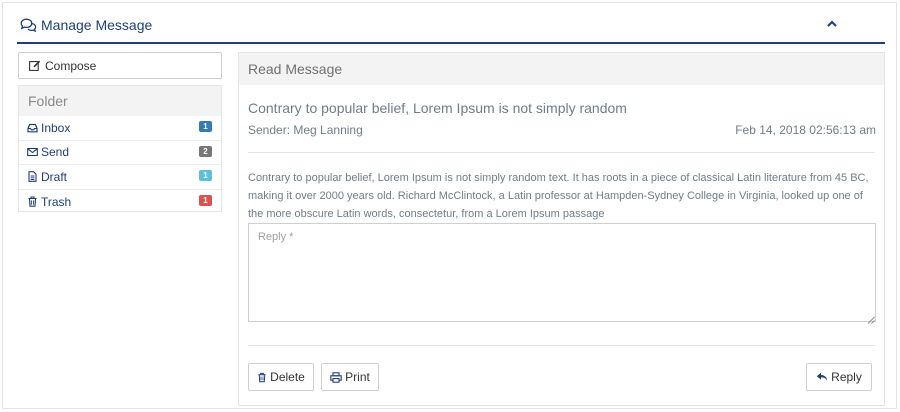  What do you see at coordinates (451, 23) in the screenshot?
I see `panel-header: Manage Message` at bounding box center [451, 23].